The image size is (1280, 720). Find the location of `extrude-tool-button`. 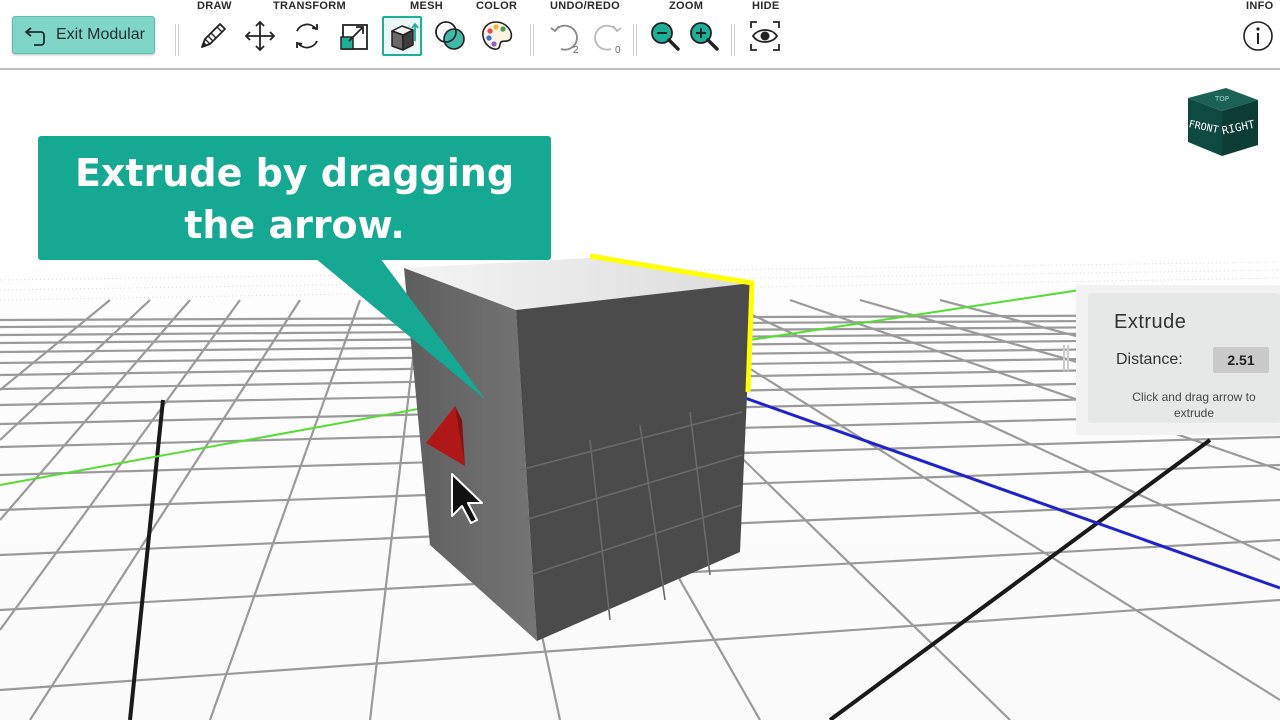

extrude-tool-button is located at coordinates (402, 36).